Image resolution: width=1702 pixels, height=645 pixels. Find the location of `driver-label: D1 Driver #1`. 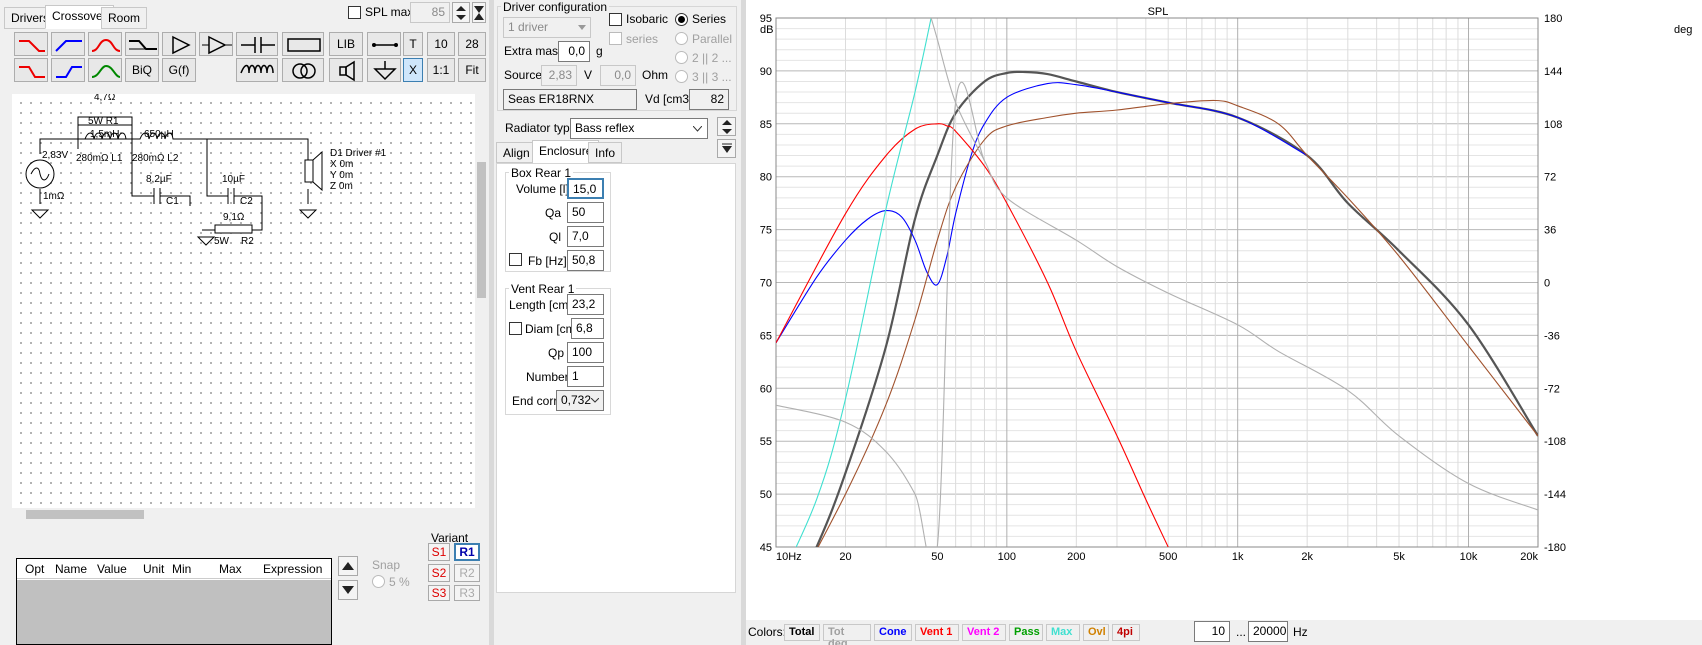

driver-label: D1 Driver #1 is located at coordinates (358, 153).